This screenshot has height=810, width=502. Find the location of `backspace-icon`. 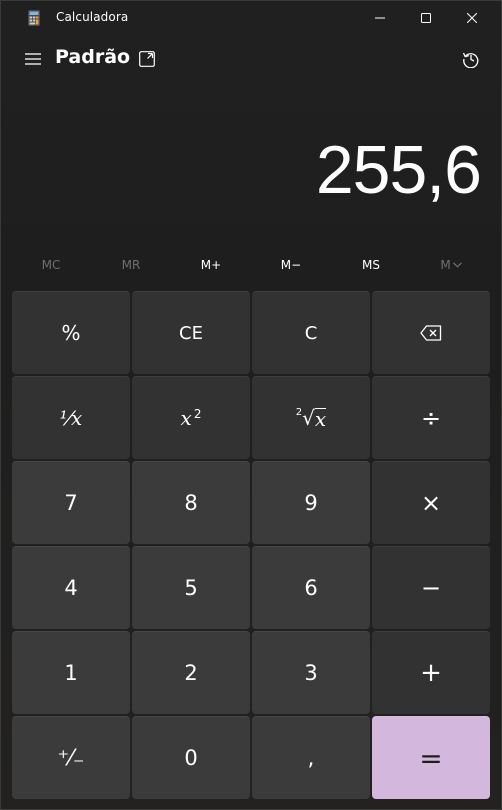

backspace-icon is located at coordinates (431, 333).